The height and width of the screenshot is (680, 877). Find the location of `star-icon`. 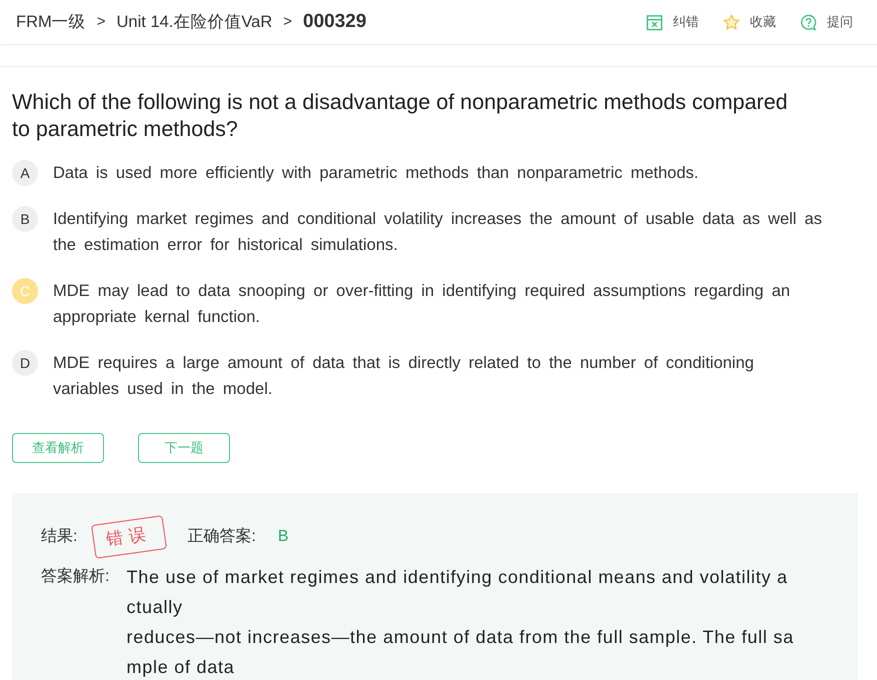

star-icon is located at coordinates (731, 22).